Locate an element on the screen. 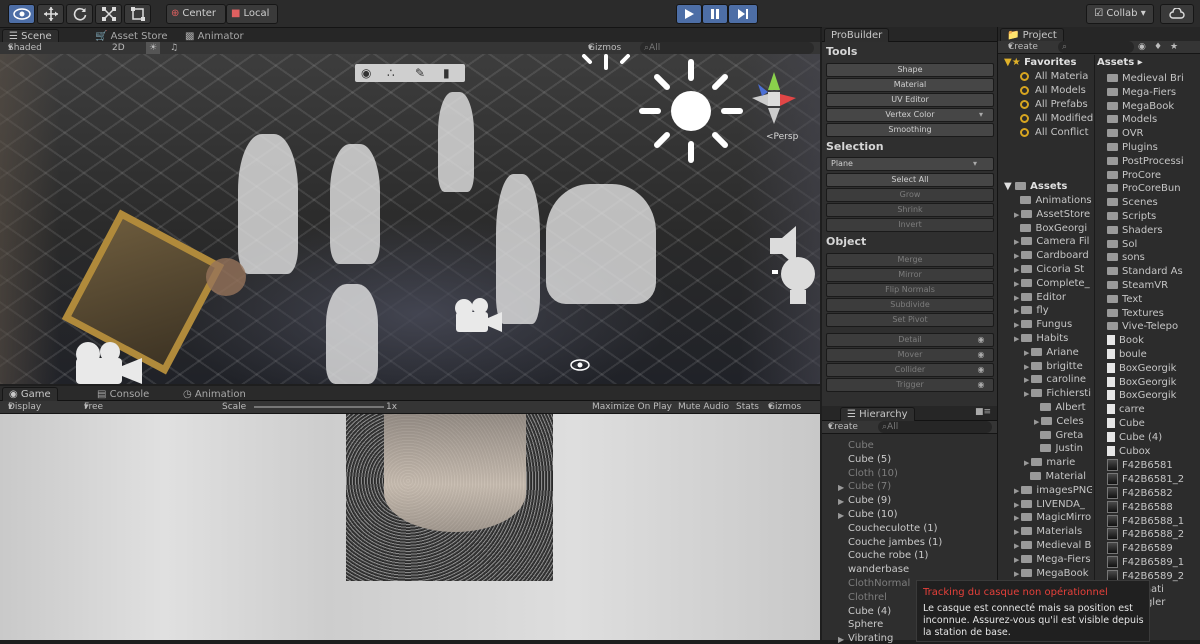 The image size is (1200, 644). stats-toggle: Stats is located at coordinates (747, 407).